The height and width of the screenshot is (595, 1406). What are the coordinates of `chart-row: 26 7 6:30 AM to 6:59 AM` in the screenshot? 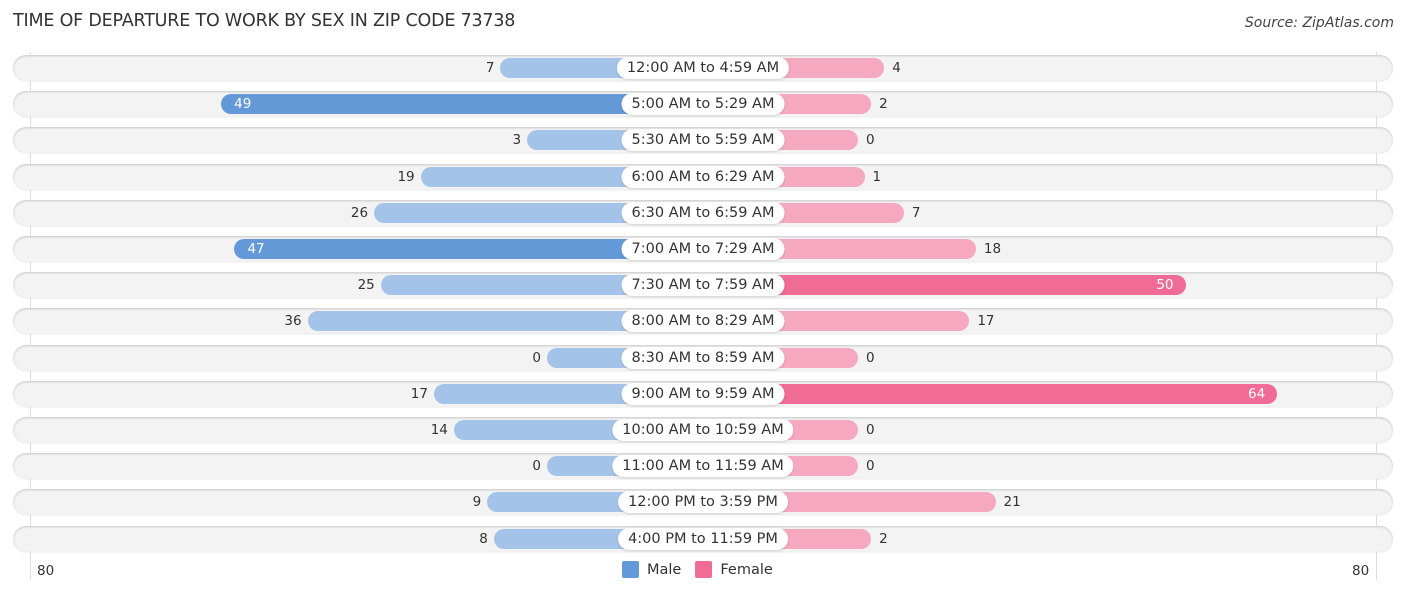 It's located at (703, 212).